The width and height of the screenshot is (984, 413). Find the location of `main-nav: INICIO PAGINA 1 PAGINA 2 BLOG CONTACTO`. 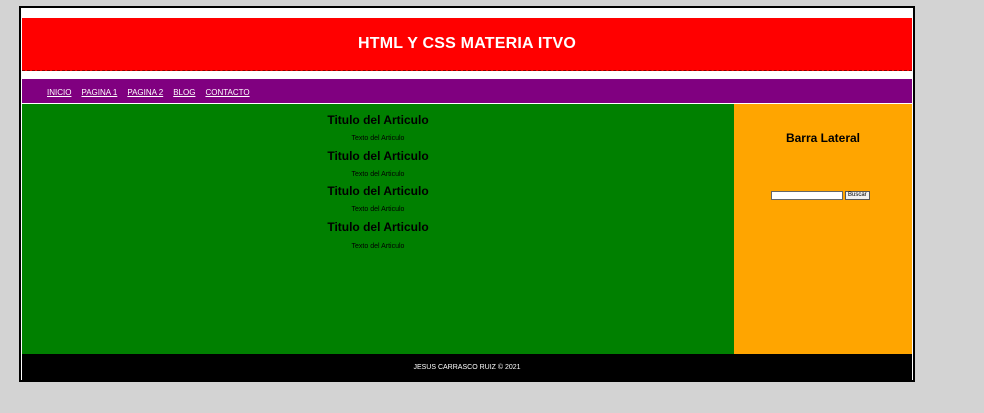

main-nav: INICIO PAGINA 1 PAGINA 2 BLOG CONTACTO is located at coordinates (467, 91).